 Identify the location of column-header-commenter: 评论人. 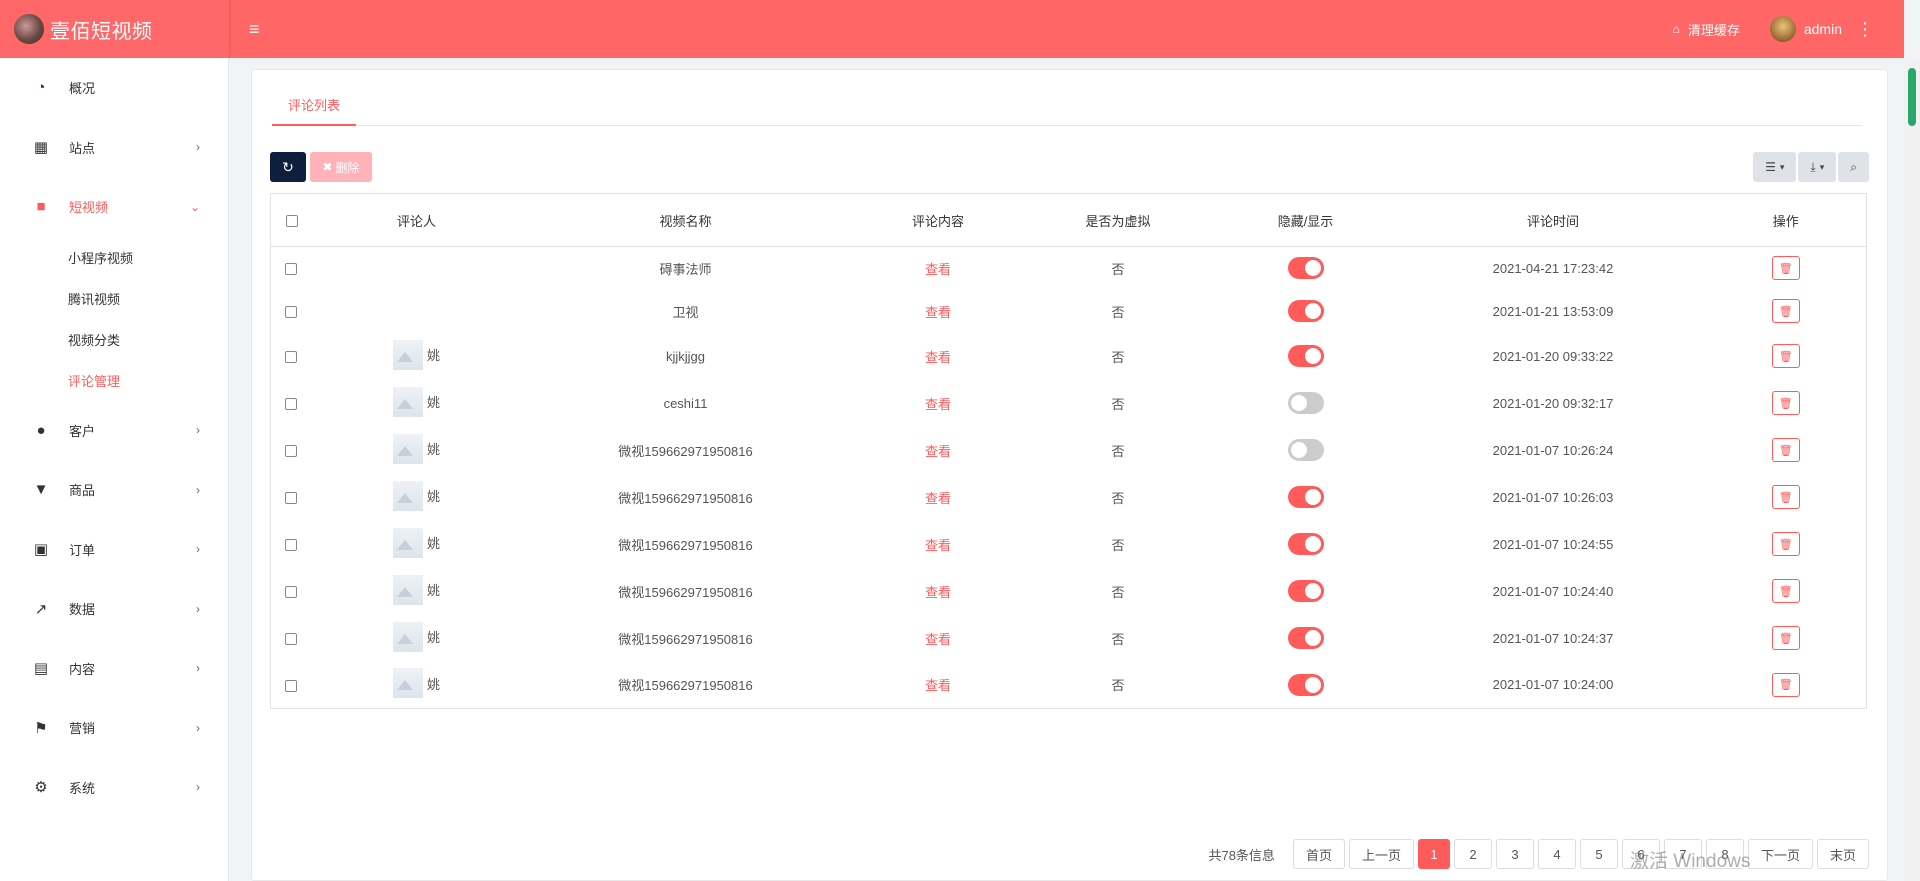
(416, 220).